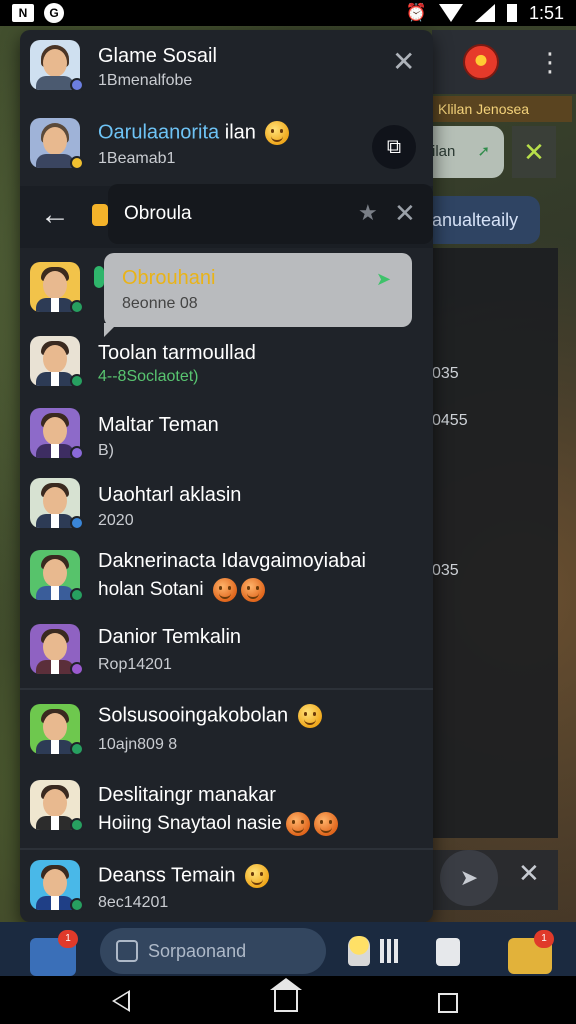  Describe the element at coordinates (481, 62) in the screenshot. I see `game-profile-avatar` at that location.